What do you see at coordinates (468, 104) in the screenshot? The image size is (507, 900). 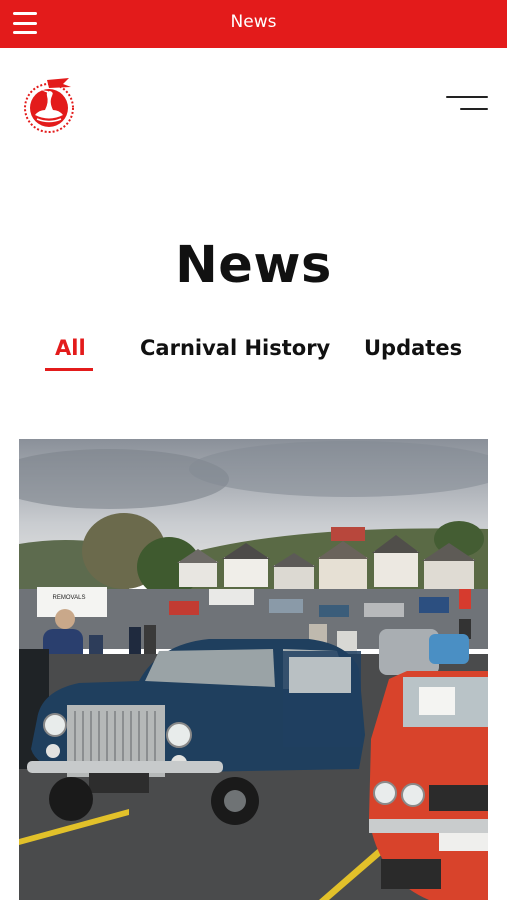 I see `two-line-menu-icon` at bounding box center [468, 104].